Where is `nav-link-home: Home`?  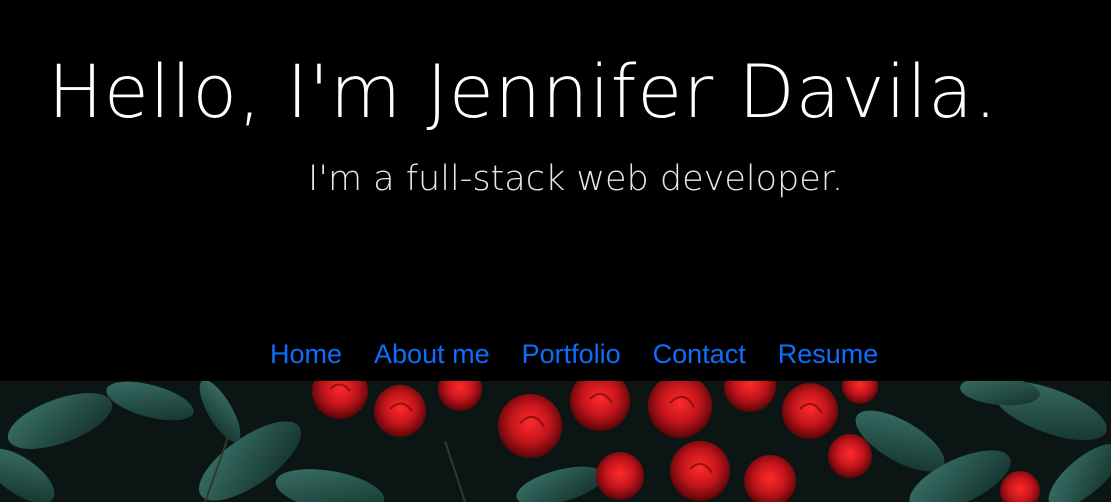
nav-link-home: Home is located at coordinates (306, 354).